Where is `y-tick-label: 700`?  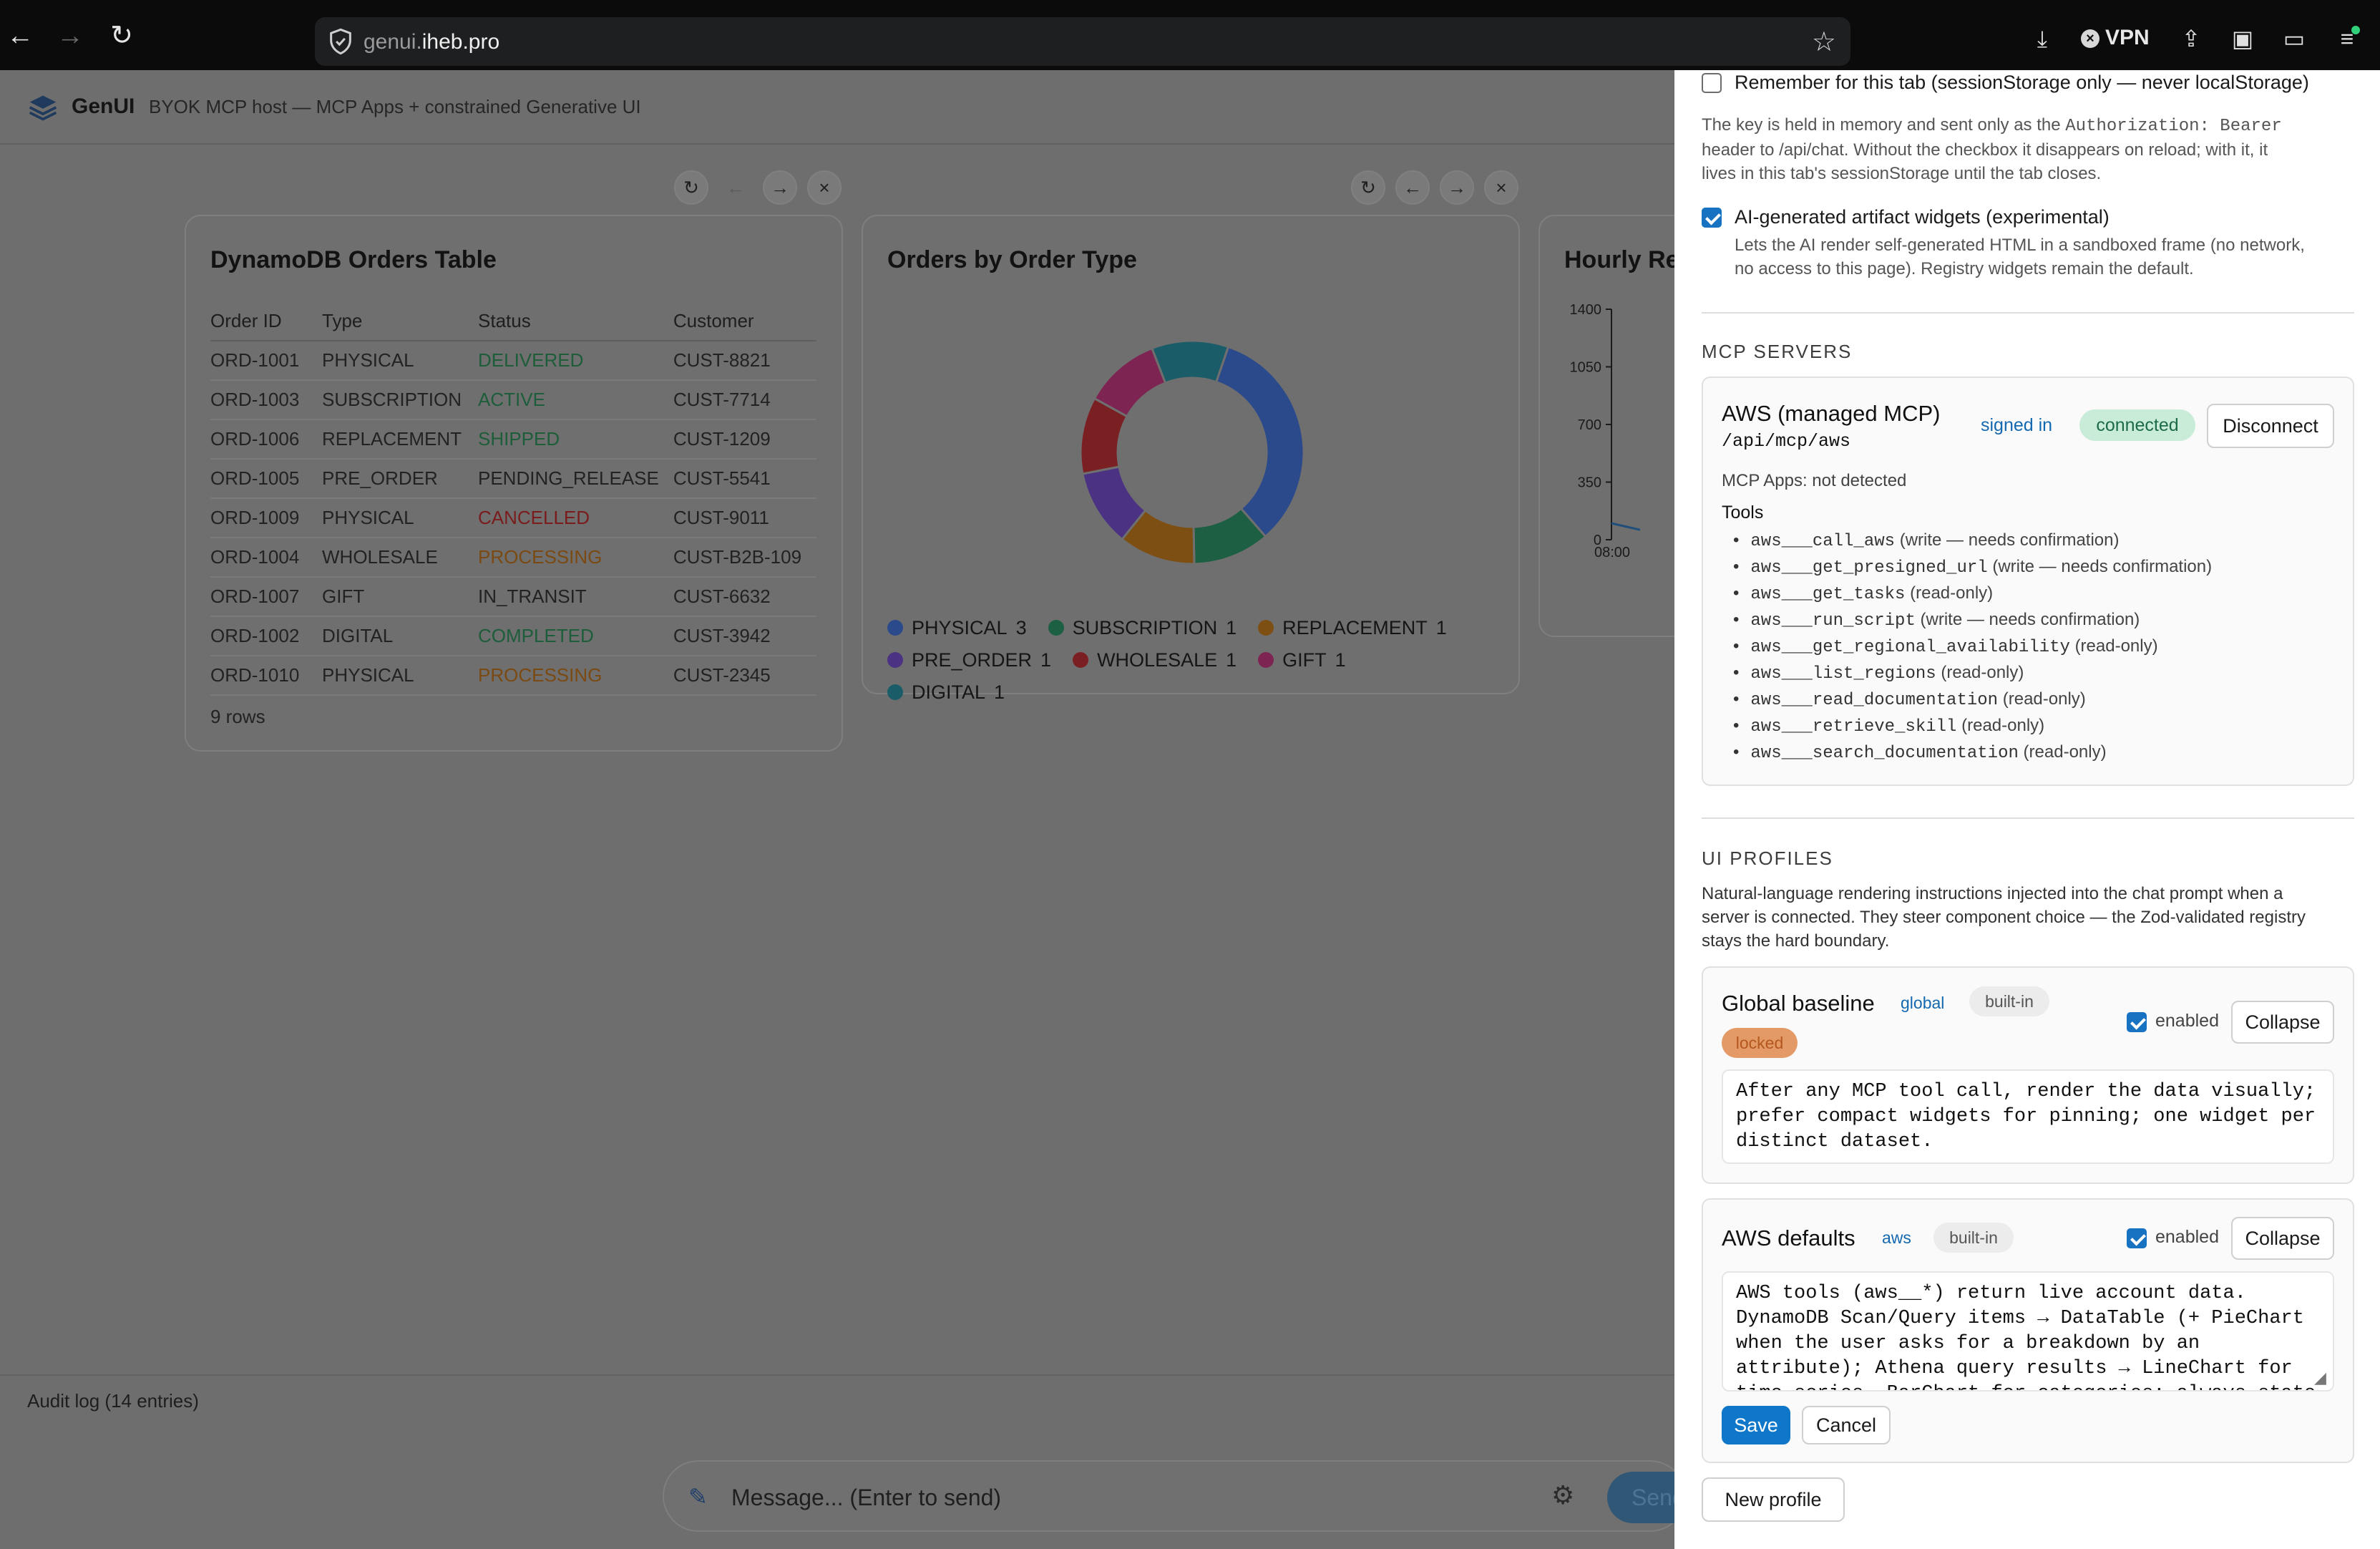 y-tick-label: 700 is located at coordinates (1589, 425).